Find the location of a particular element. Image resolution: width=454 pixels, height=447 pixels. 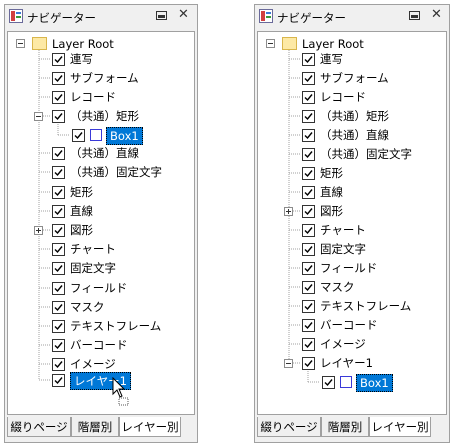

mouse-pointer-icon is located at coordinates (120, 391).